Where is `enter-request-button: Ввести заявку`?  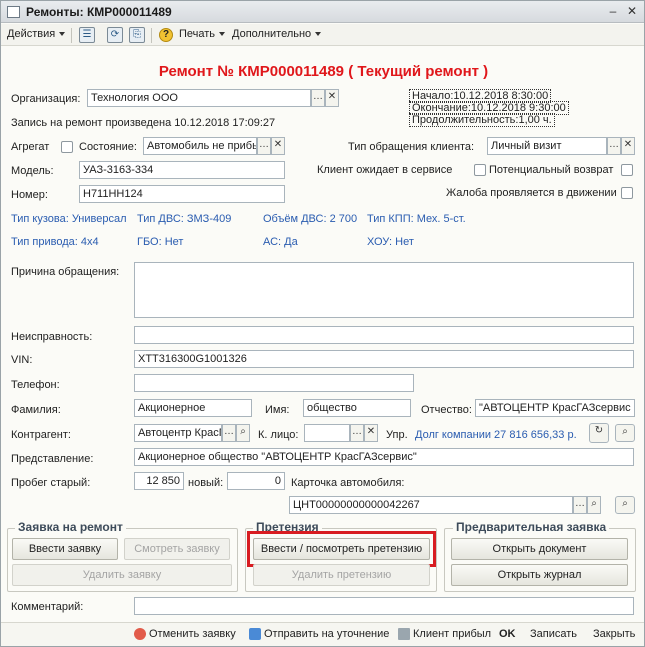 enter-request-button: Ввести заявку is located at coordinates (65, 549).